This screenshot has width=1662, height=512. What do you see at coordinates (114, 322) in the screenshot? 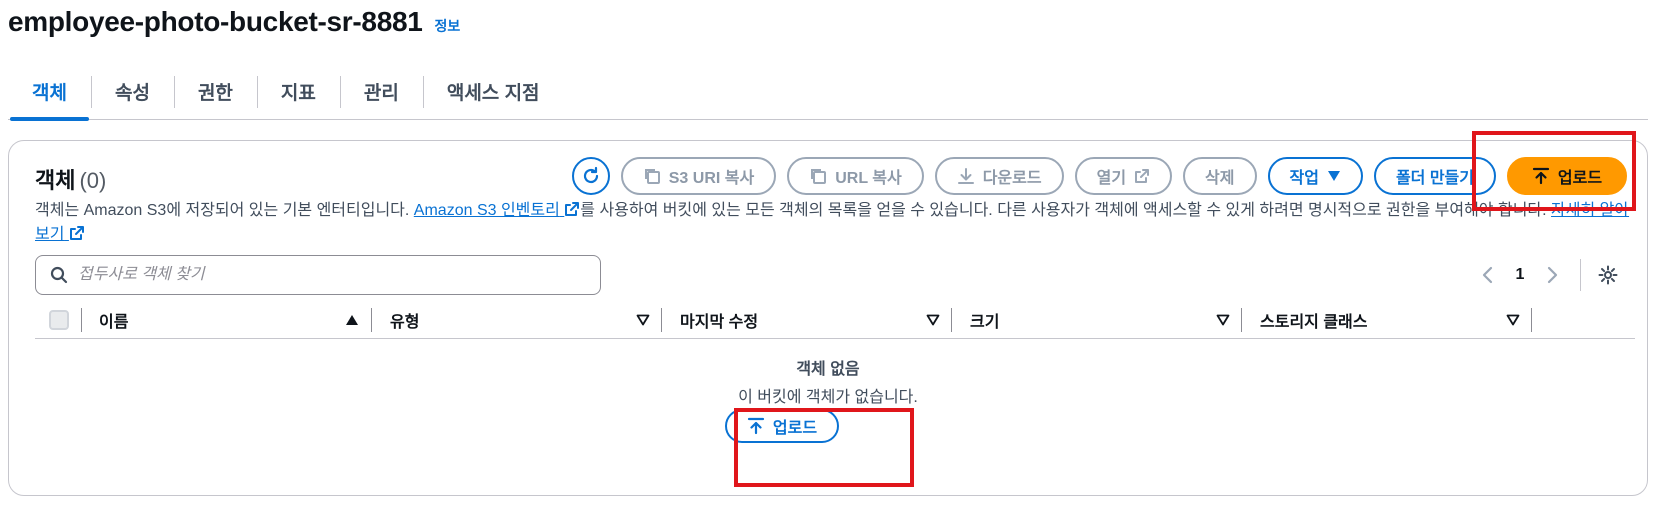
I see `column-name-label: 이름` at bounding box center [114, 322].